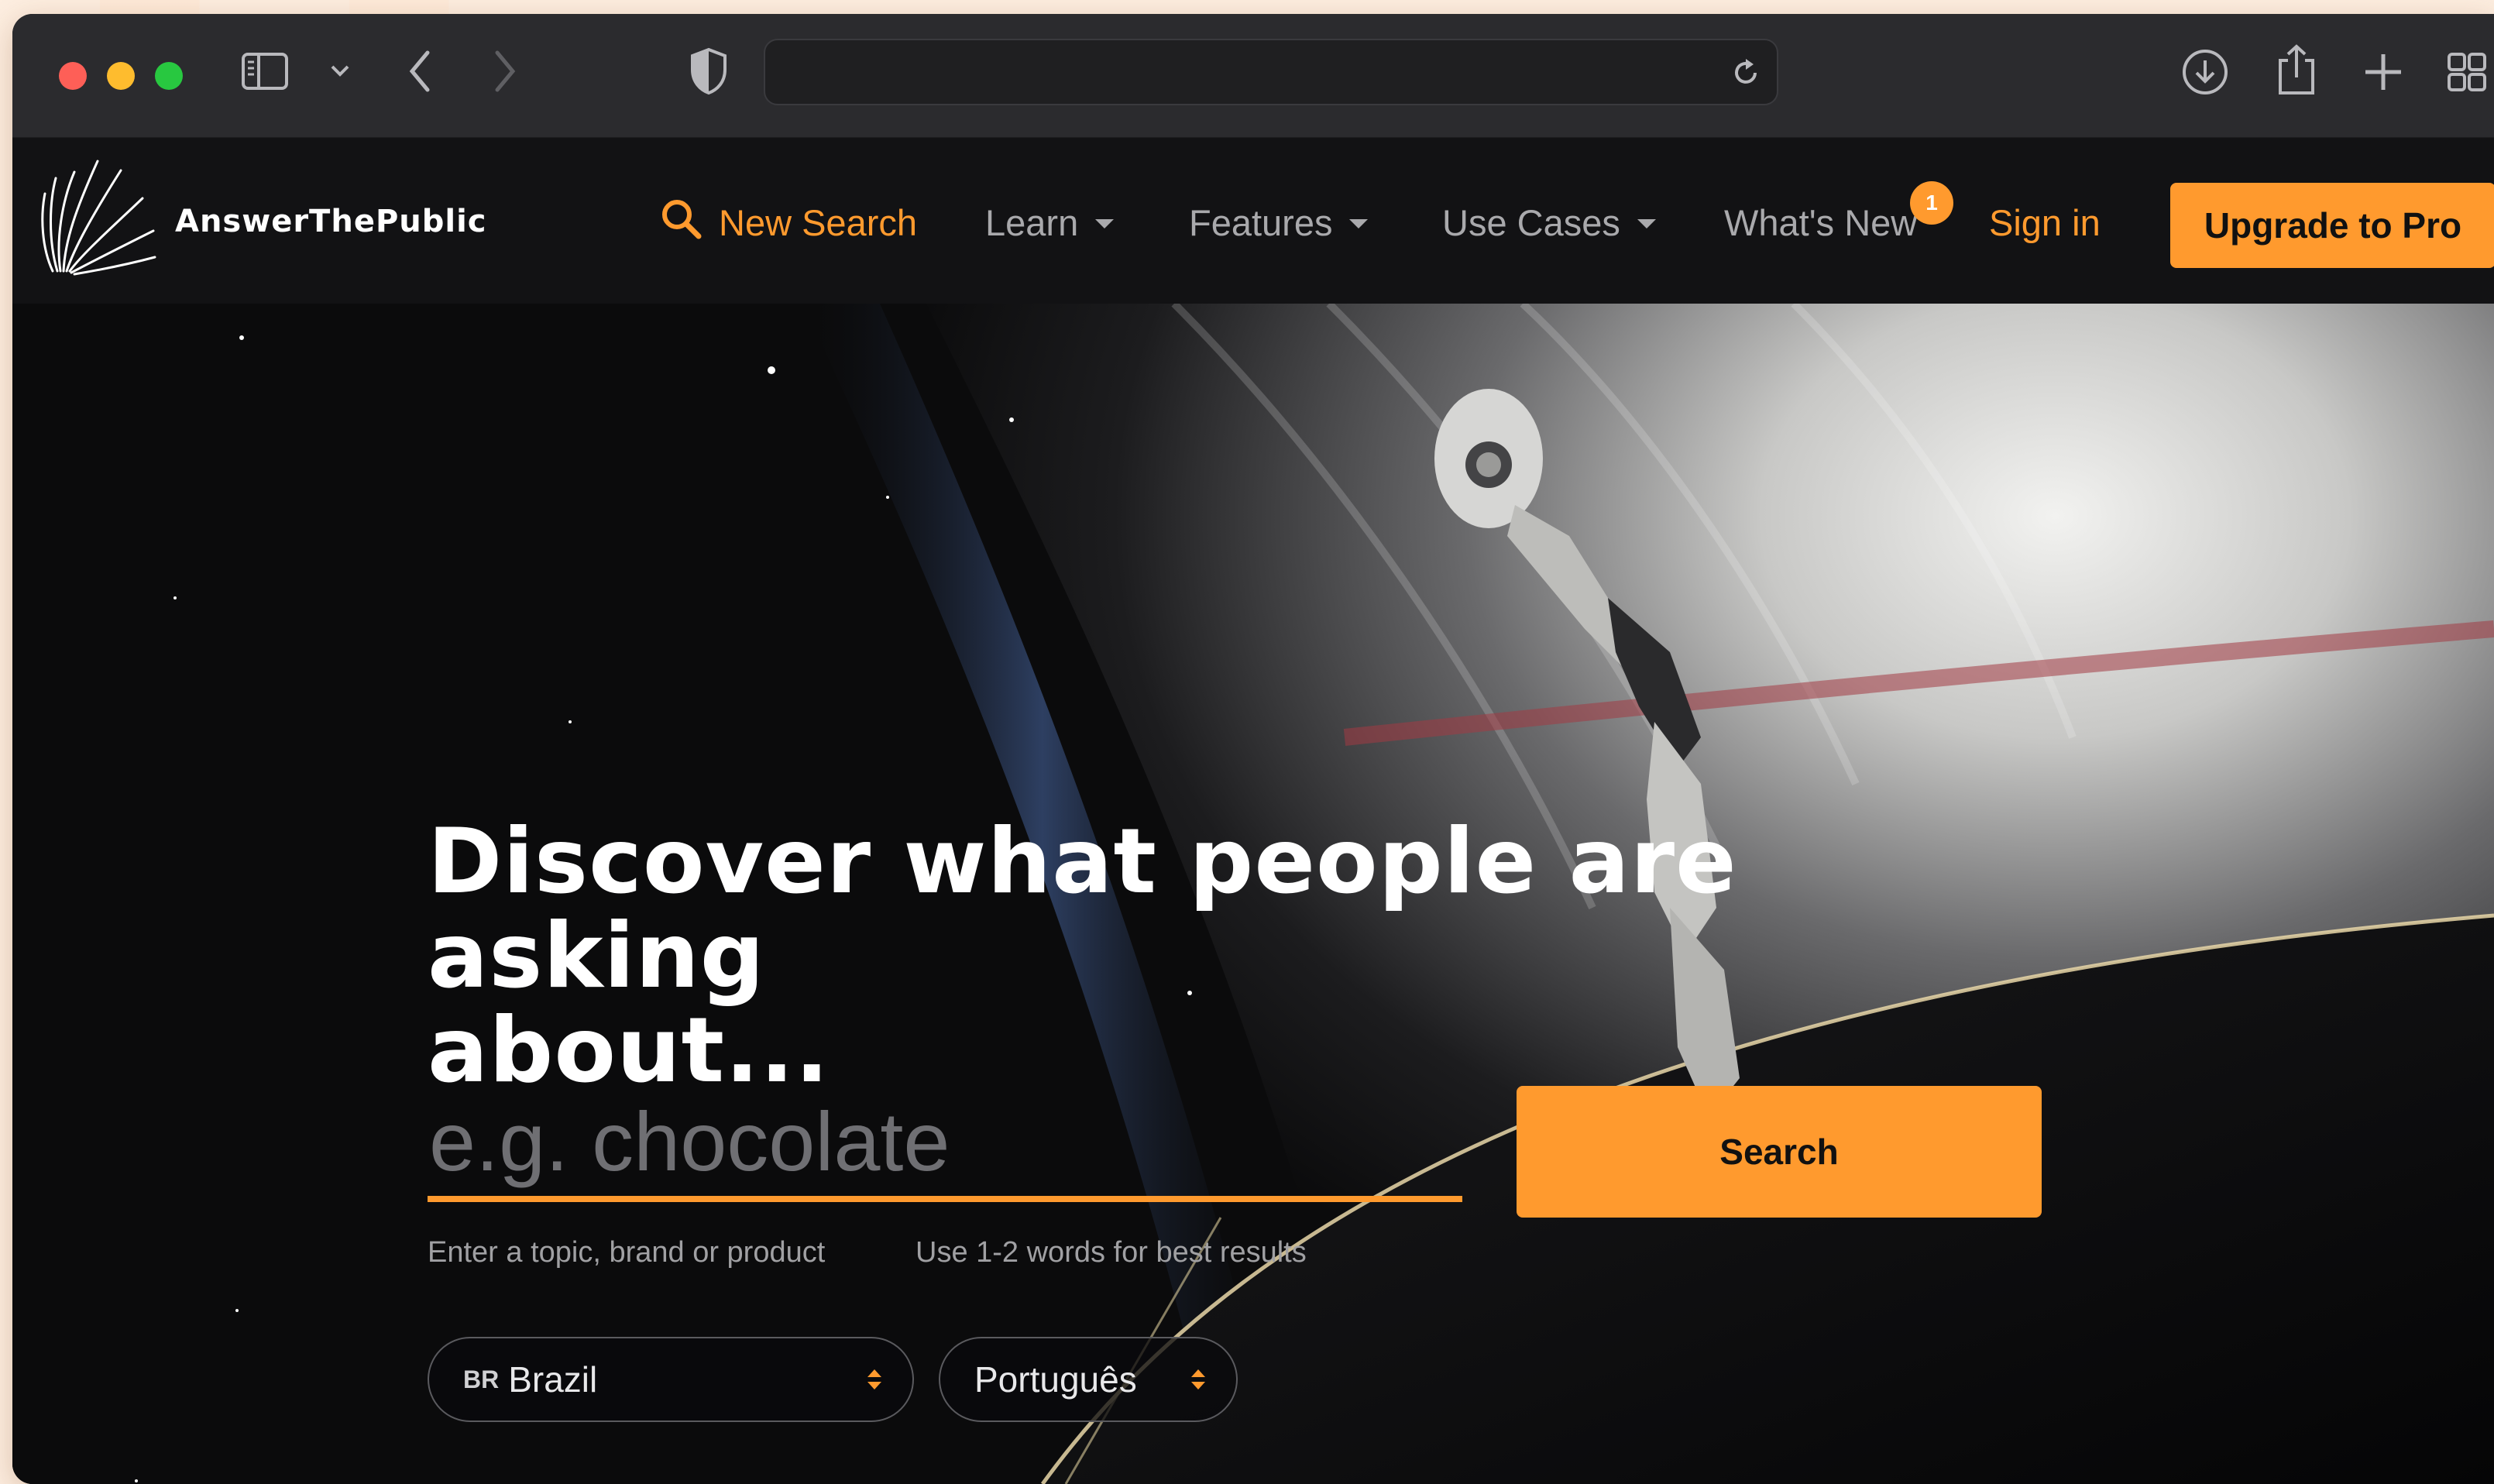 The height and width of the screenshot is (1484, 2494). Describe the element at coordinates (1082, 908) in the screenshot. I see `headline-line-1: Discover what people are asking` at that location.